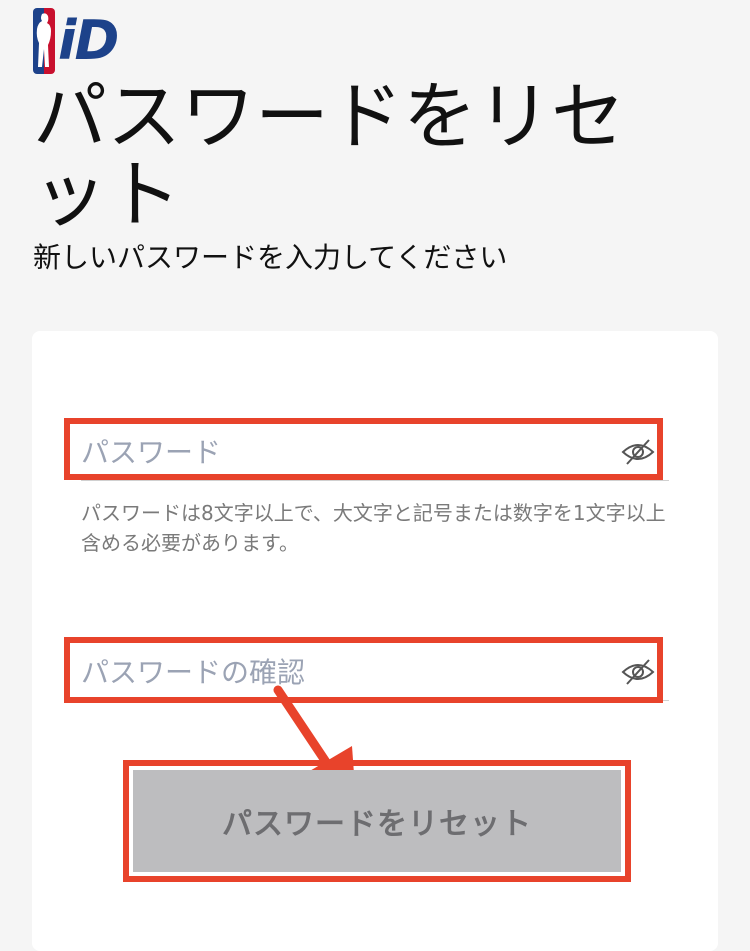  I want to click on password-field, so click(375, 452).